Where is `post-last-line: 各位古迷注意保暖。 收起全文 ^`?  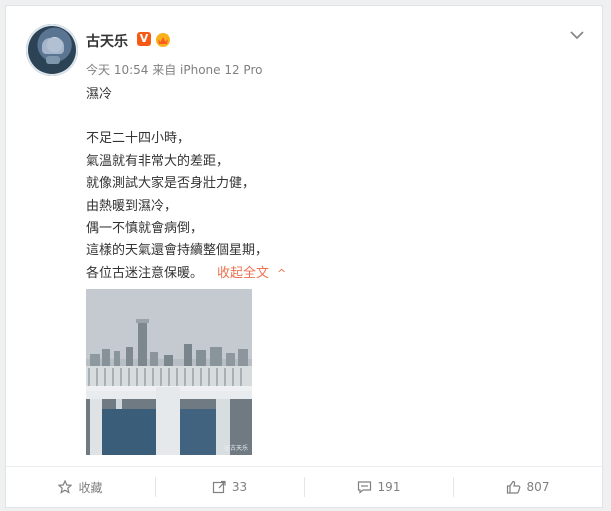
post-last-line: 各位古迷注意保暖。 收起全文 ^ is located at coordinates (186, 274).